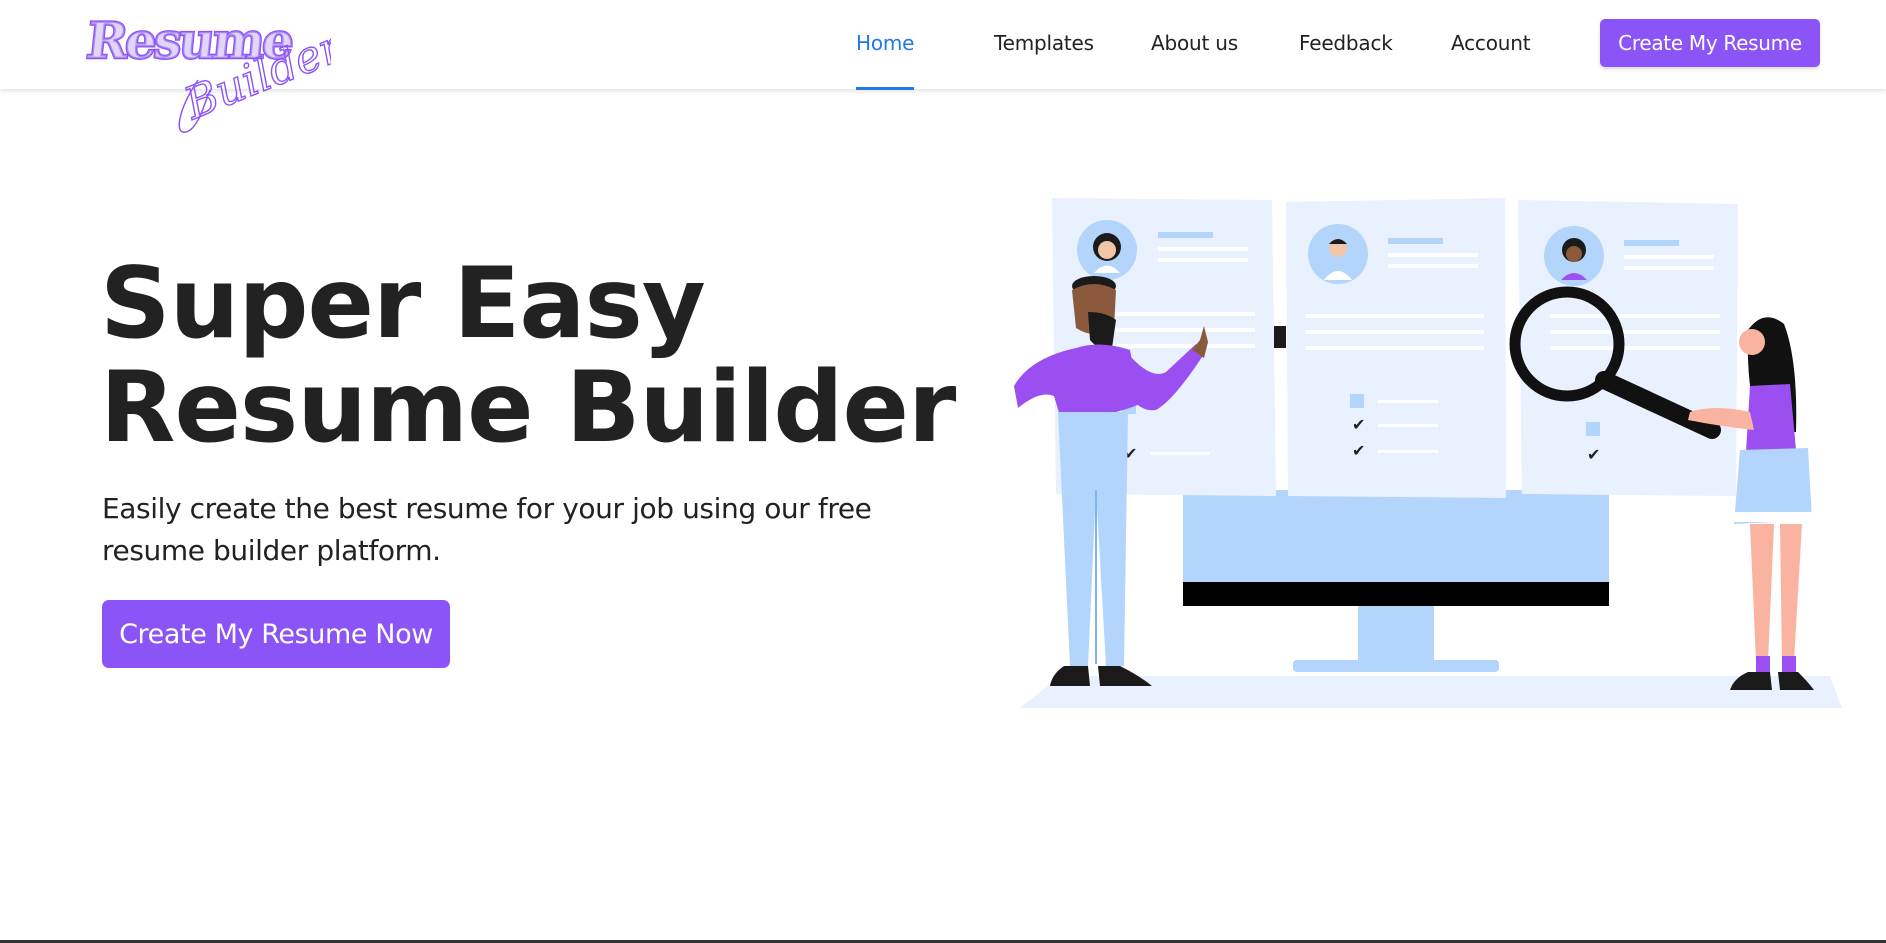 This screenshot has width=1886, height=943. Describe the element at coordinates (1194, 43) in the screenshot. I see `nav-about-us: About us` at that location.